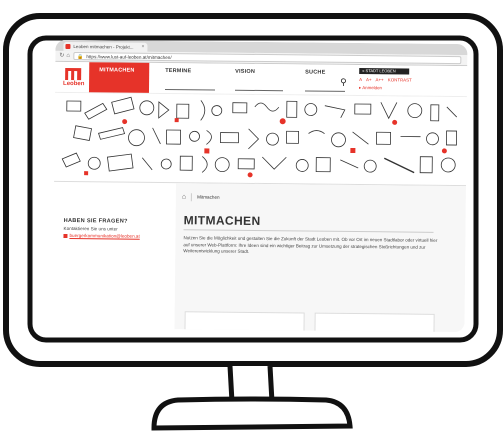  What do you see at coordinates (360, 79) in the screenshot?
I see `font-size-normal: A` at bounding box center [360, 79].